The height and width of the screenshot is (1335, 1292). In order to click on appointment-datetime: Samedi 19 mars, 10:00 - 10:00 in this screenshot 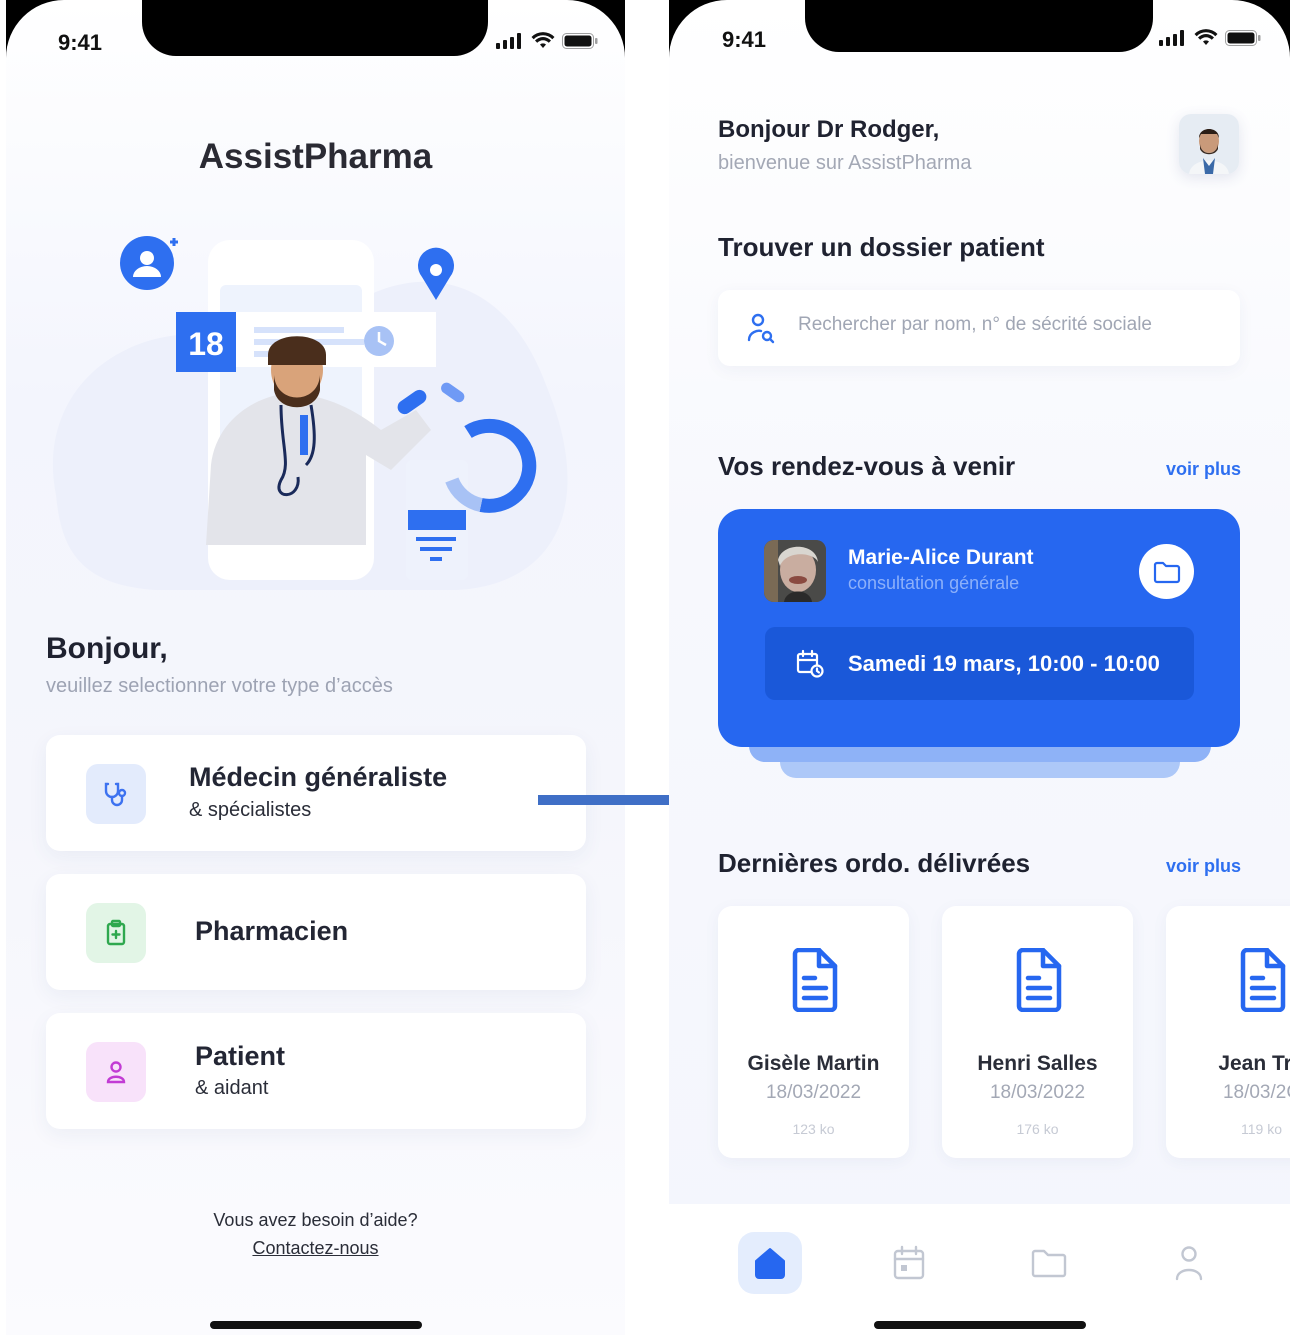, I will do `click(979, 663)`.